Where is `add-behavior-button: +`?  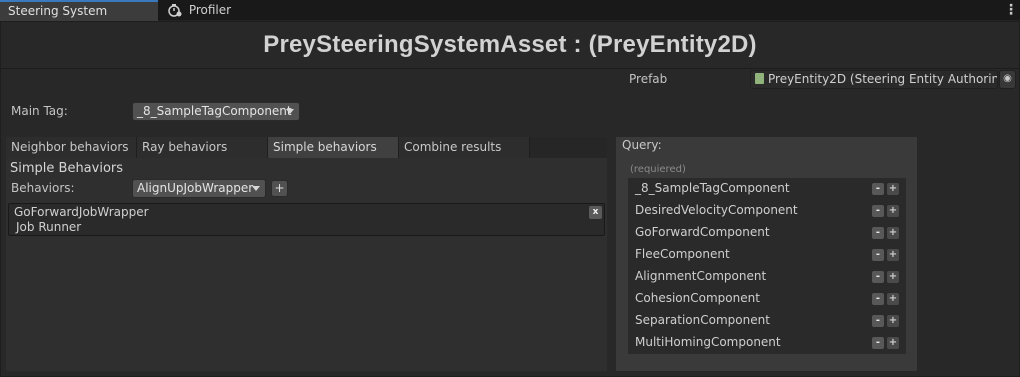 add-behavior-button: + is located at coordinates (279, 188).